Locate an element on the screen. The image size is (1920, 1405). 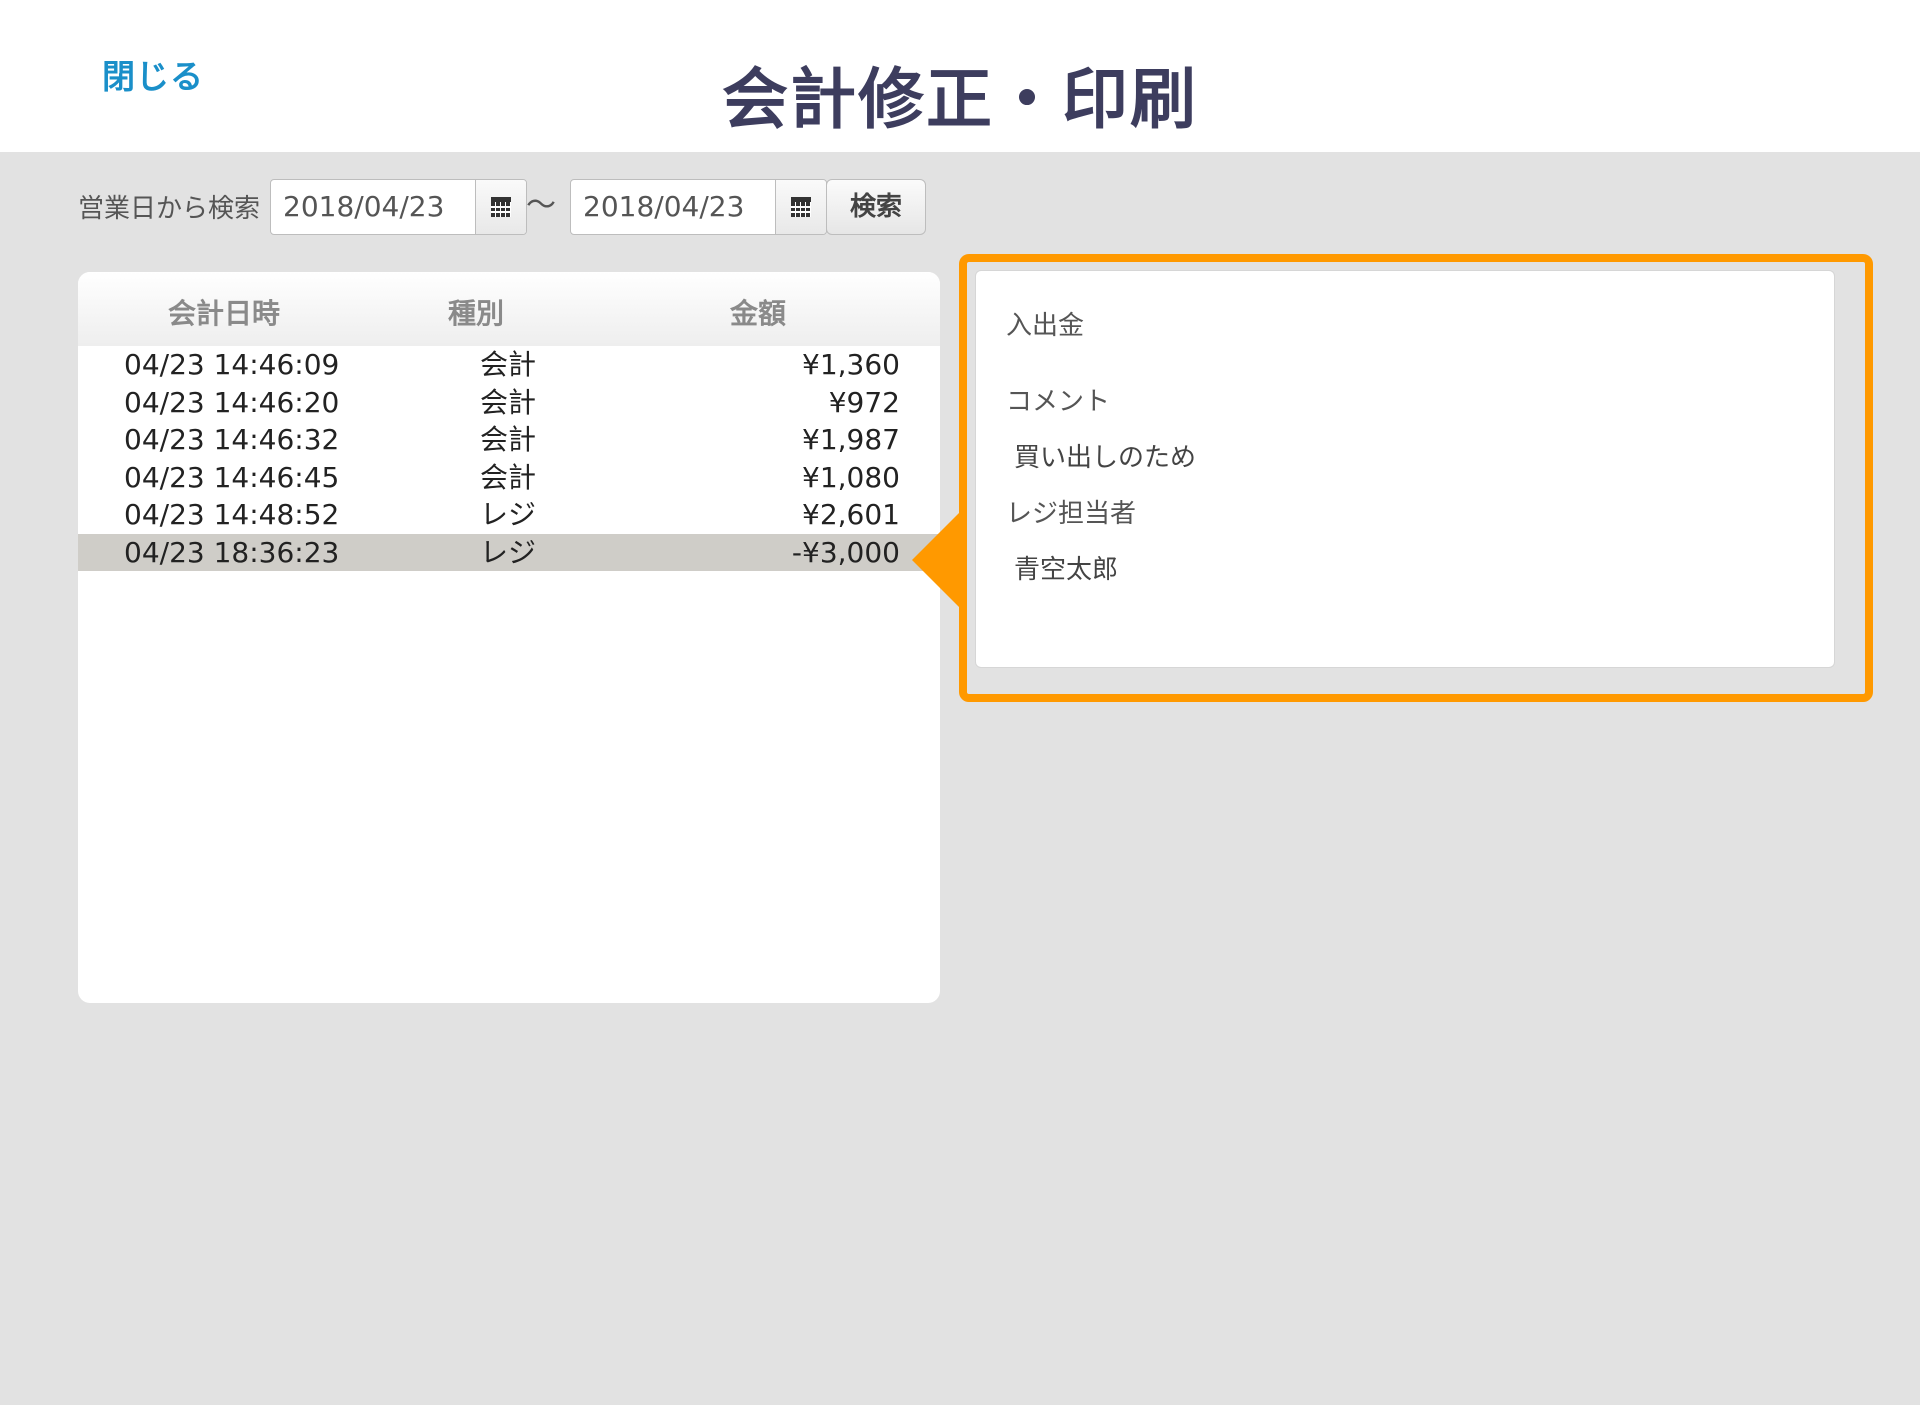
staff-label: レジ担当者 is located at coordinates (1071, 514).